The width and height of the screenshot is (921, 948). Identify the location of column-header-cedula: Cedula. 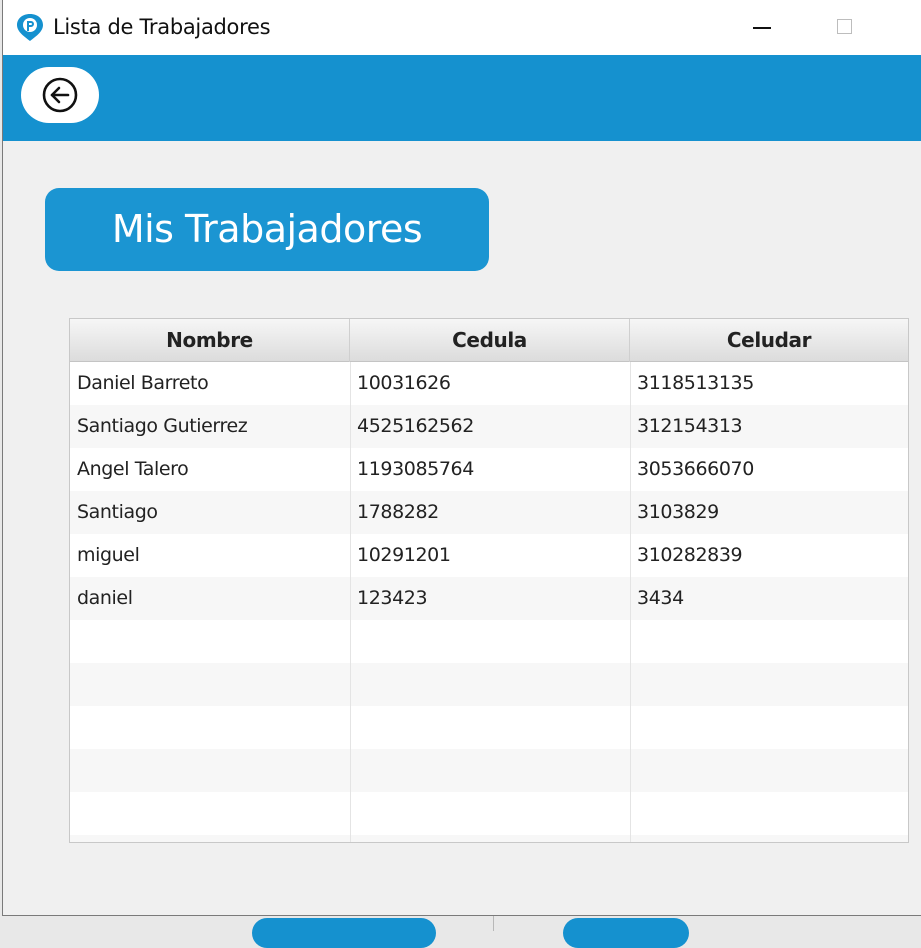
(490, 340).